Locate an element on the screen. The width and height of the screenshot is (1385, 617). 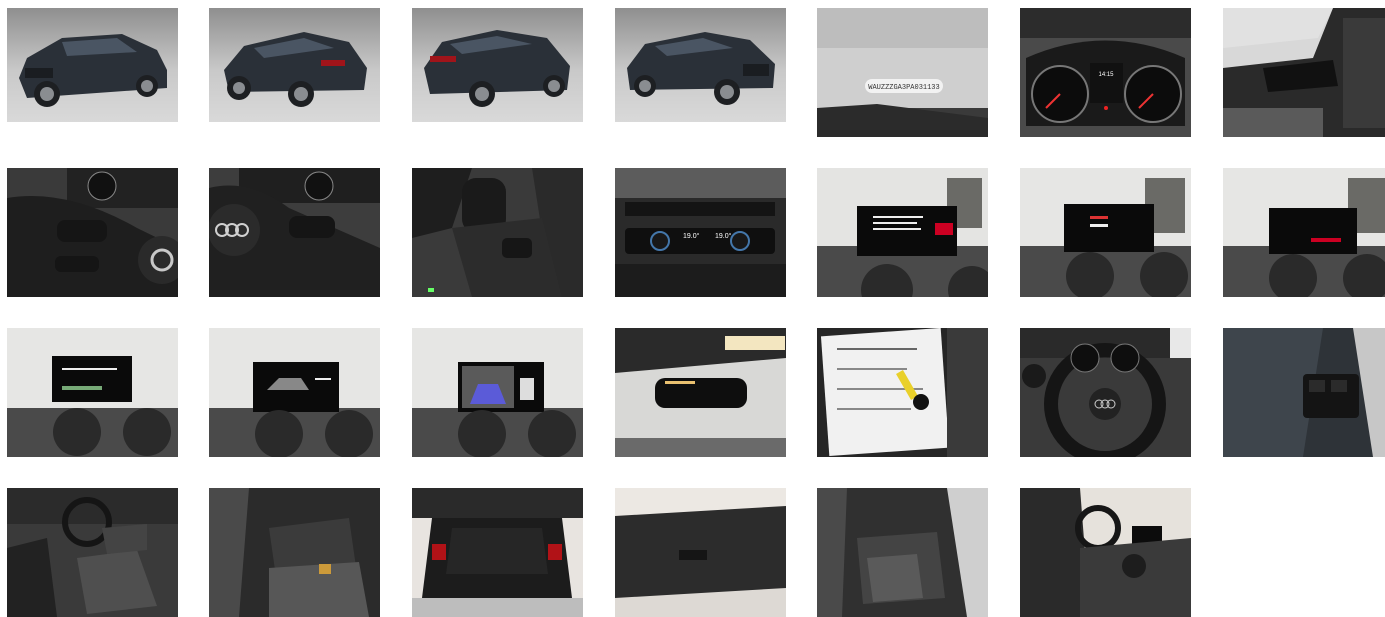
infotainment-car-status-photo is located at coordinates (294, 392).